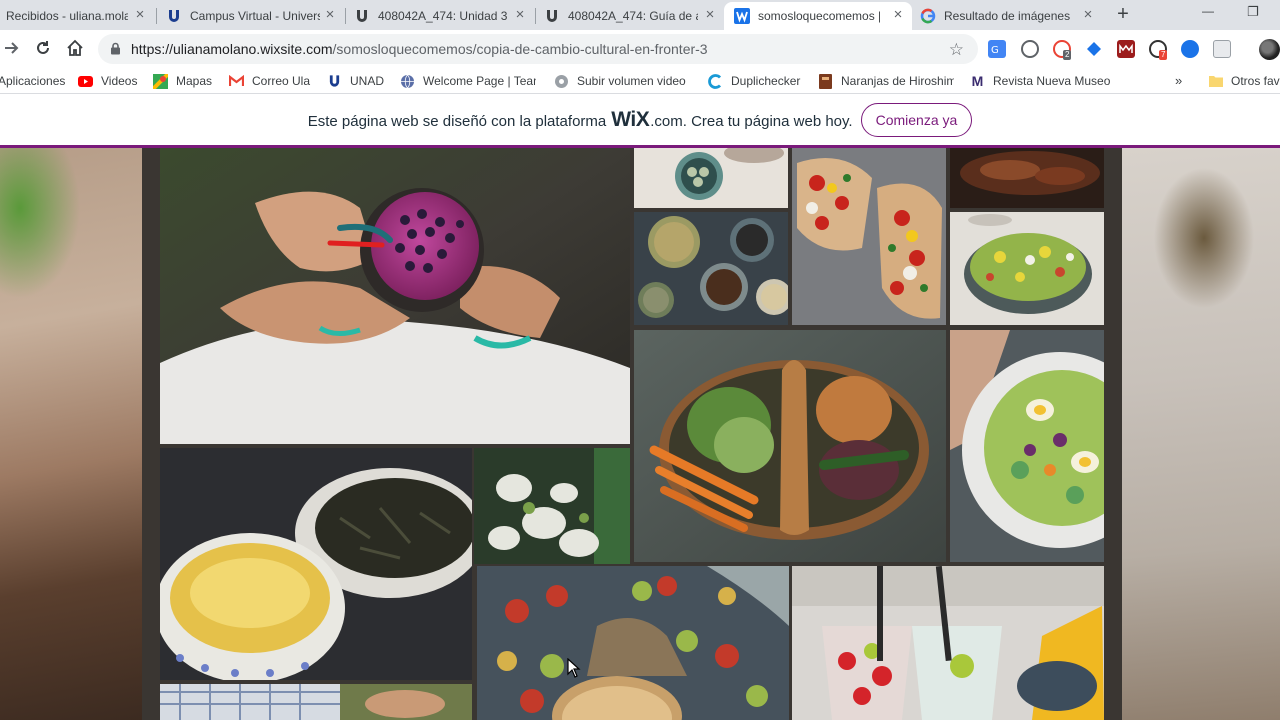  What do you see at coordinates (751, 121) in the screenshot?
I see `wix-banner-text-after: .com. Crea tu página web hoy.` at bounding box center [751, 121].